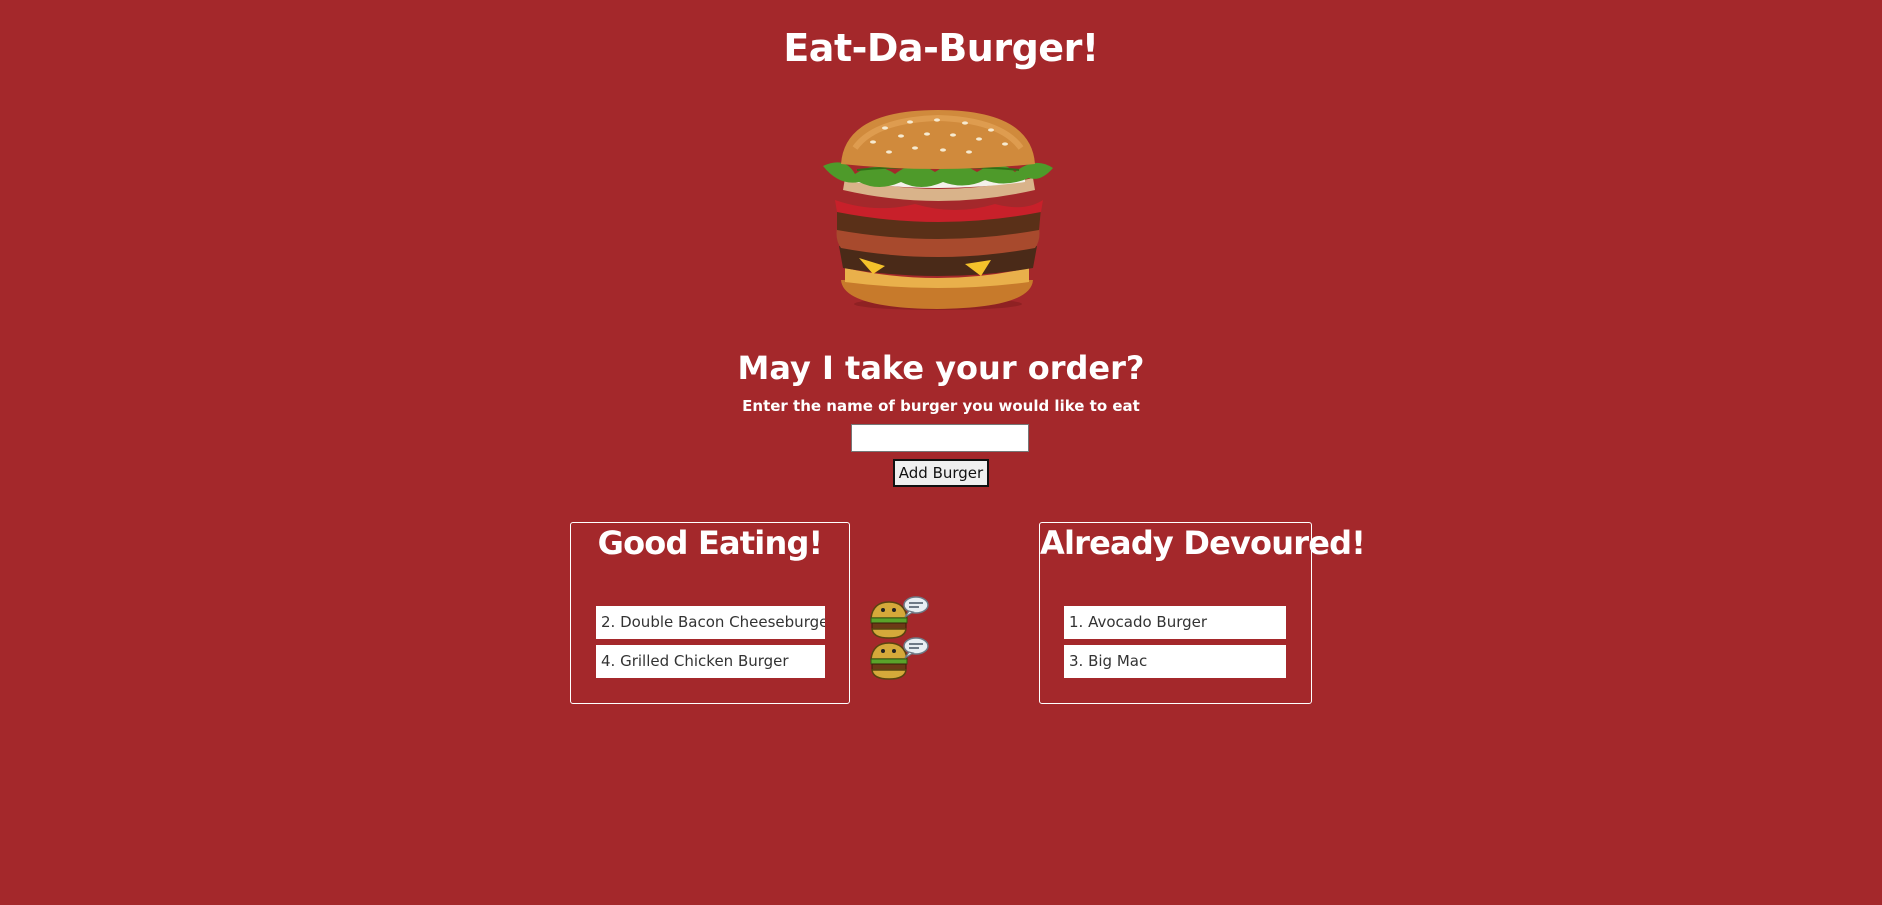 This screenshot has height=905, width=1882. What do you see at coordinates (1203, 543) in the screenshot?
I see `already-devoured-title: Already Devoured!` at bounding box center [1203, 543].